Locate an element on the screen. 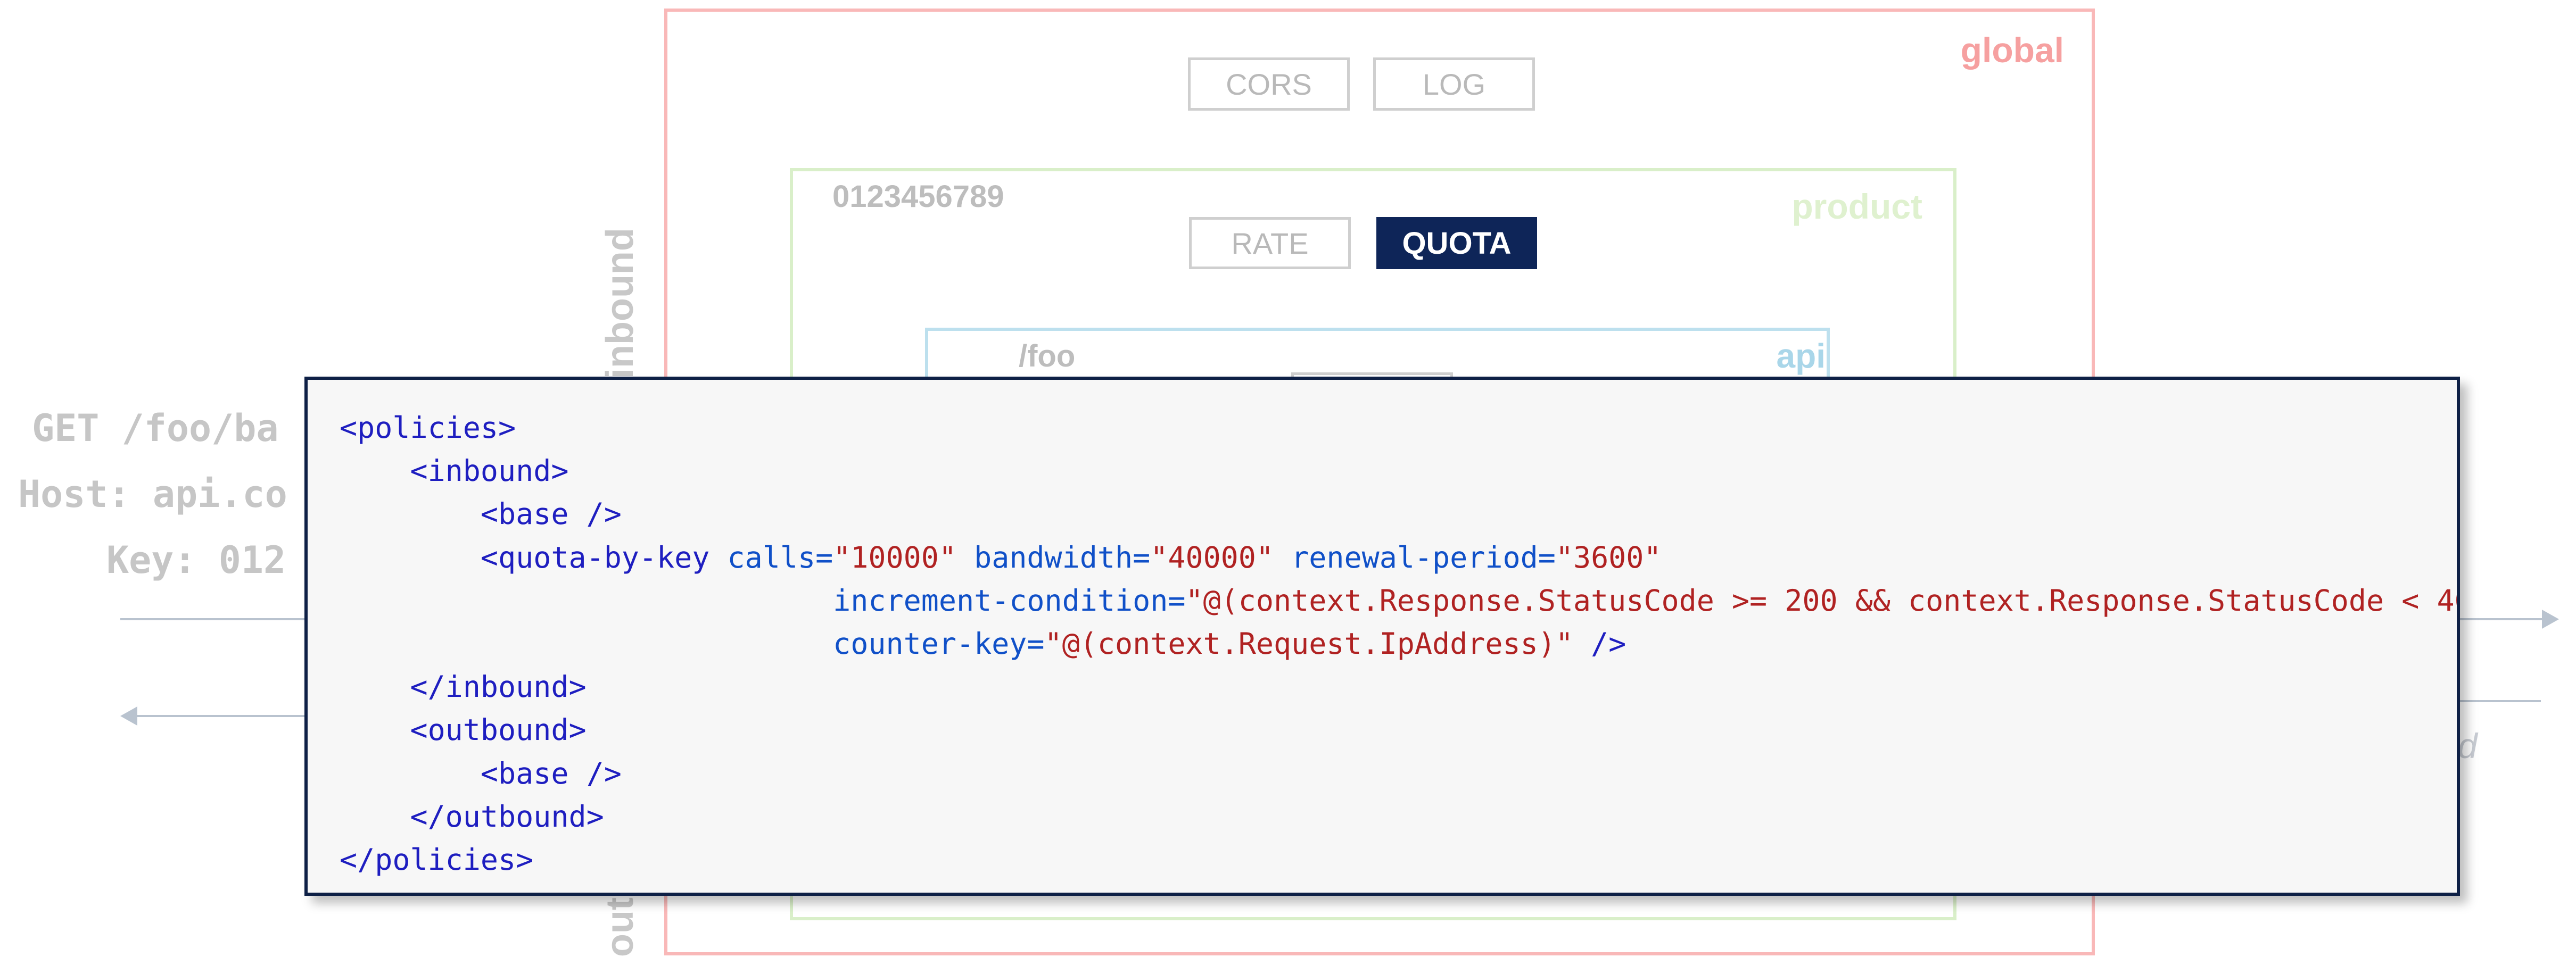  code-line: <outbound> is located at coordinates (1398, 730).